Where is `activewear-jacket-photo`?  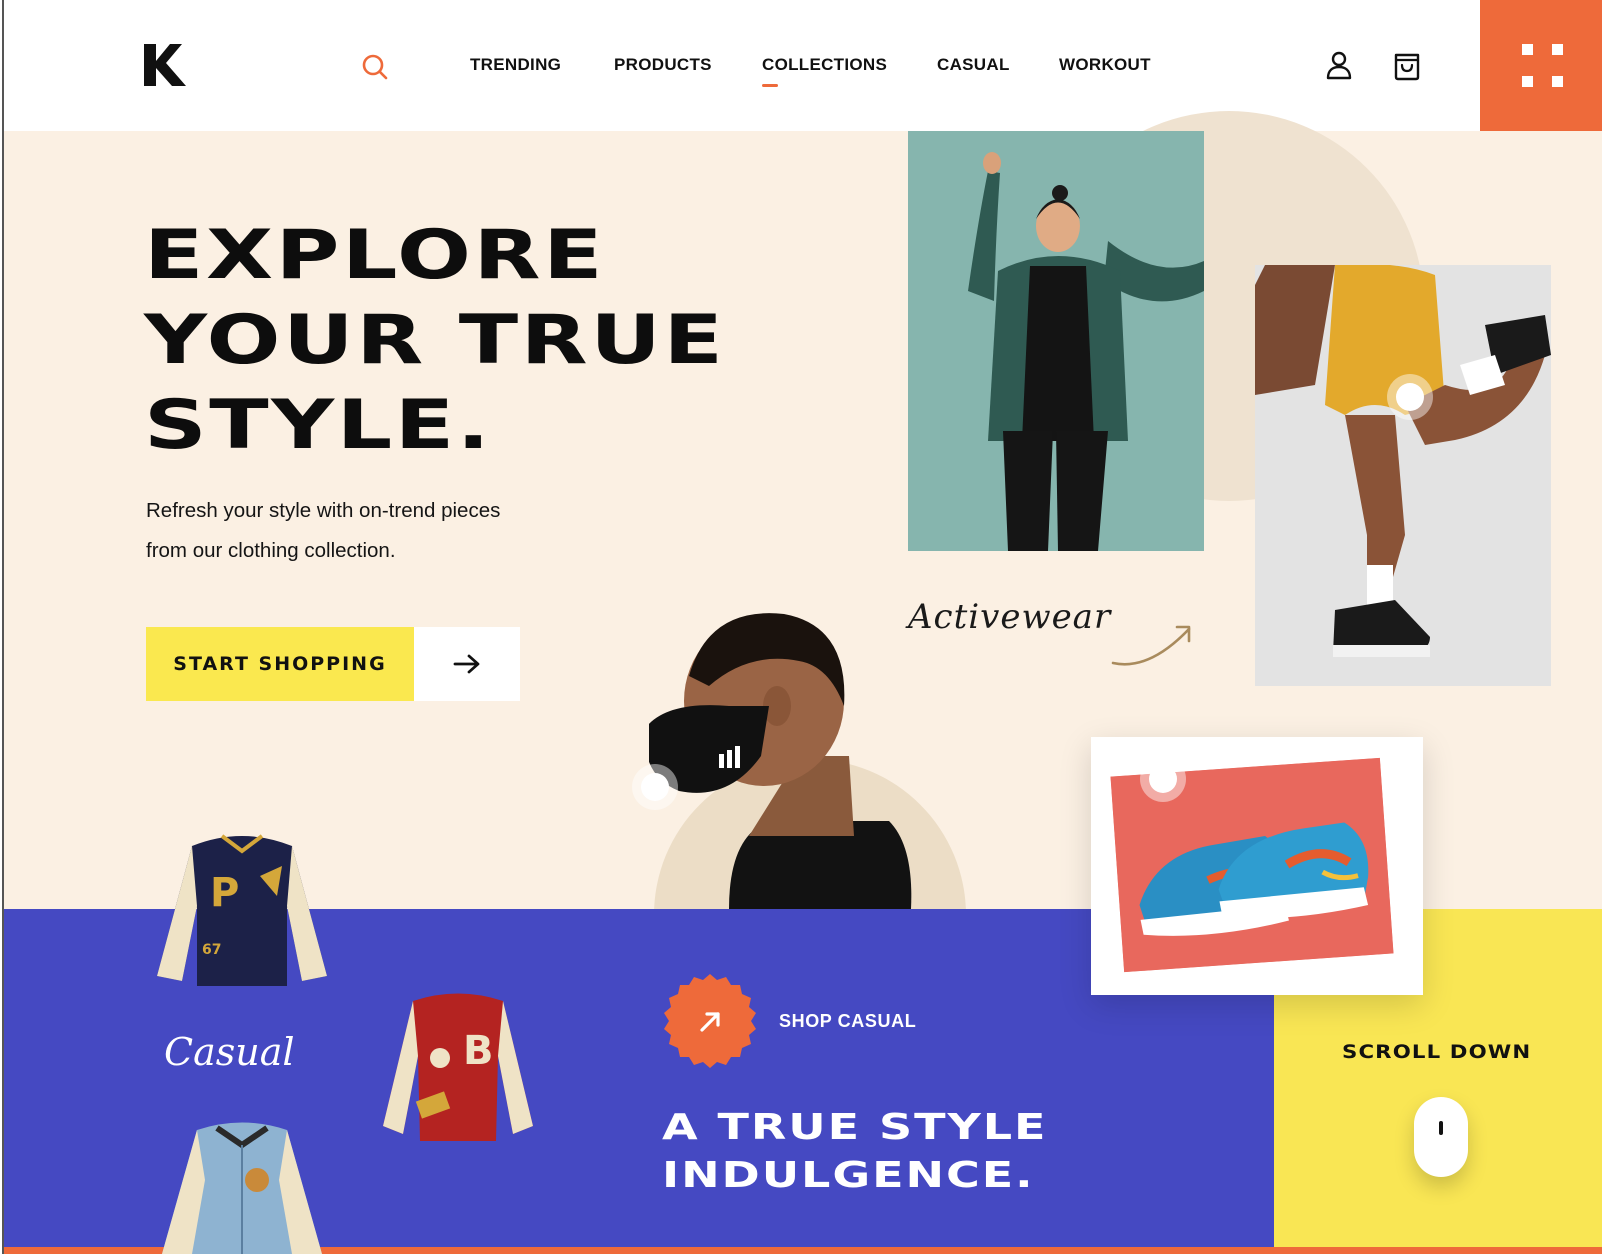
activewear-jacket-photo is located at coordinates (1056, 341).